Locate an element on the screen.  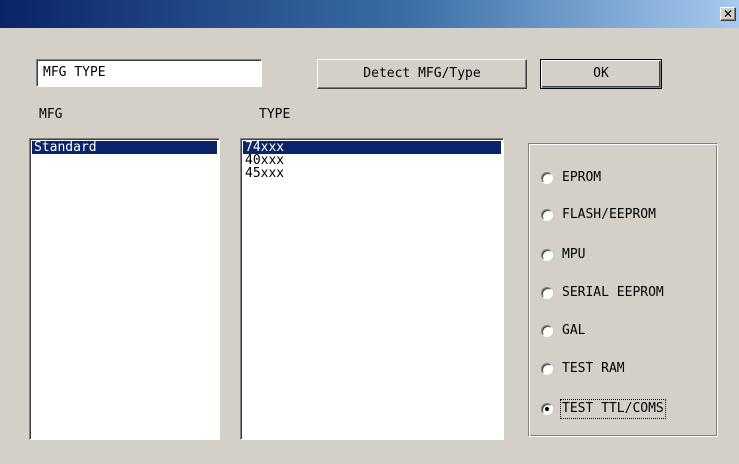
radio-gal: GAL is located at coordinates (563, 331).